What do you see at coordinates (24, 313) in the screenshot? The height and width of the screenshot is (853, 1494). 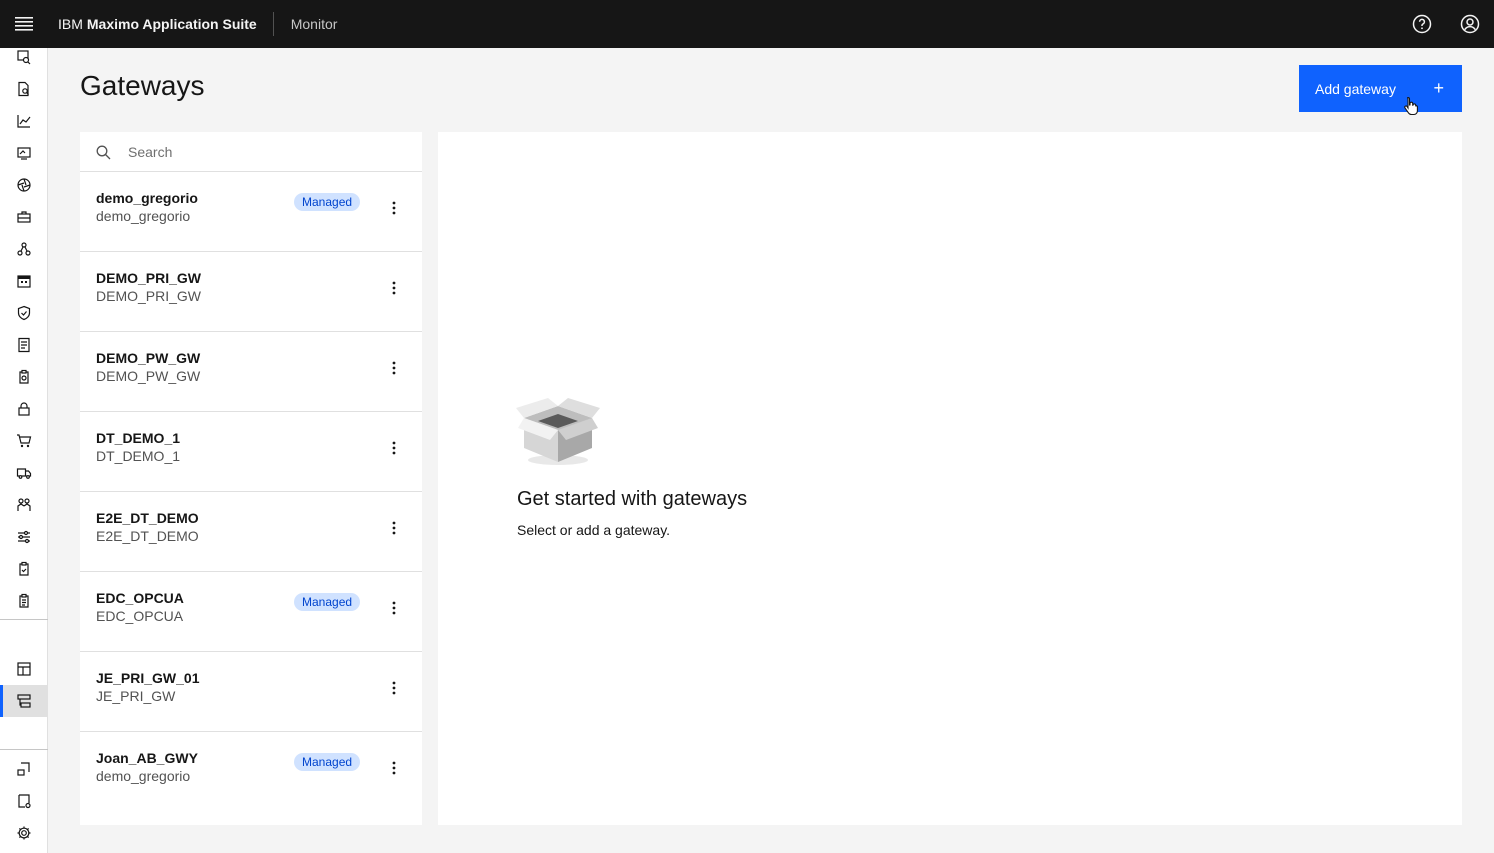 I see `shield-check-icon` at bounding box center [24, 313].